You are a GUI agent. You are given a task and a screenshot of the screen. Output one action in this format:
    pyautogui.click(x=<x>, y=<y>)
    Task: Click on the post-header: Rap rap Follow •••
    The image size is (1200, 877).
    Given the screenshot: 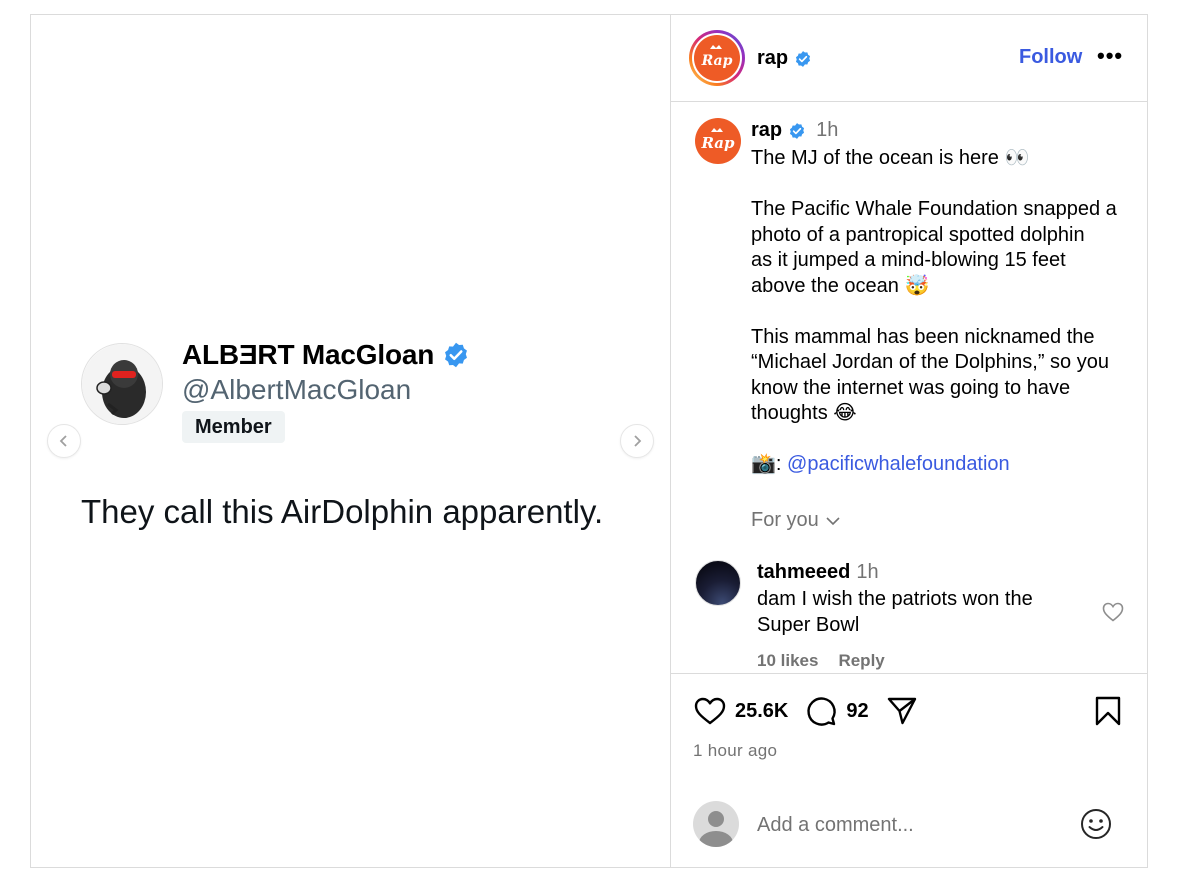 What is the action you would take?
    pyautogui.click(x=909, y=58)
    